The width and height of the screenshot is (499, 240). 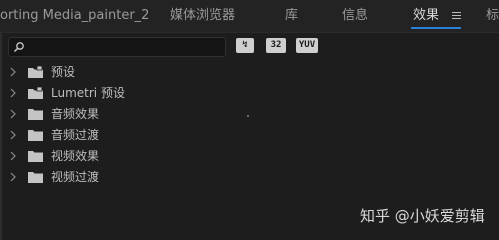 I want to click on tree-item-video-transitions: 视频过渡, so click(x=249, y=177).